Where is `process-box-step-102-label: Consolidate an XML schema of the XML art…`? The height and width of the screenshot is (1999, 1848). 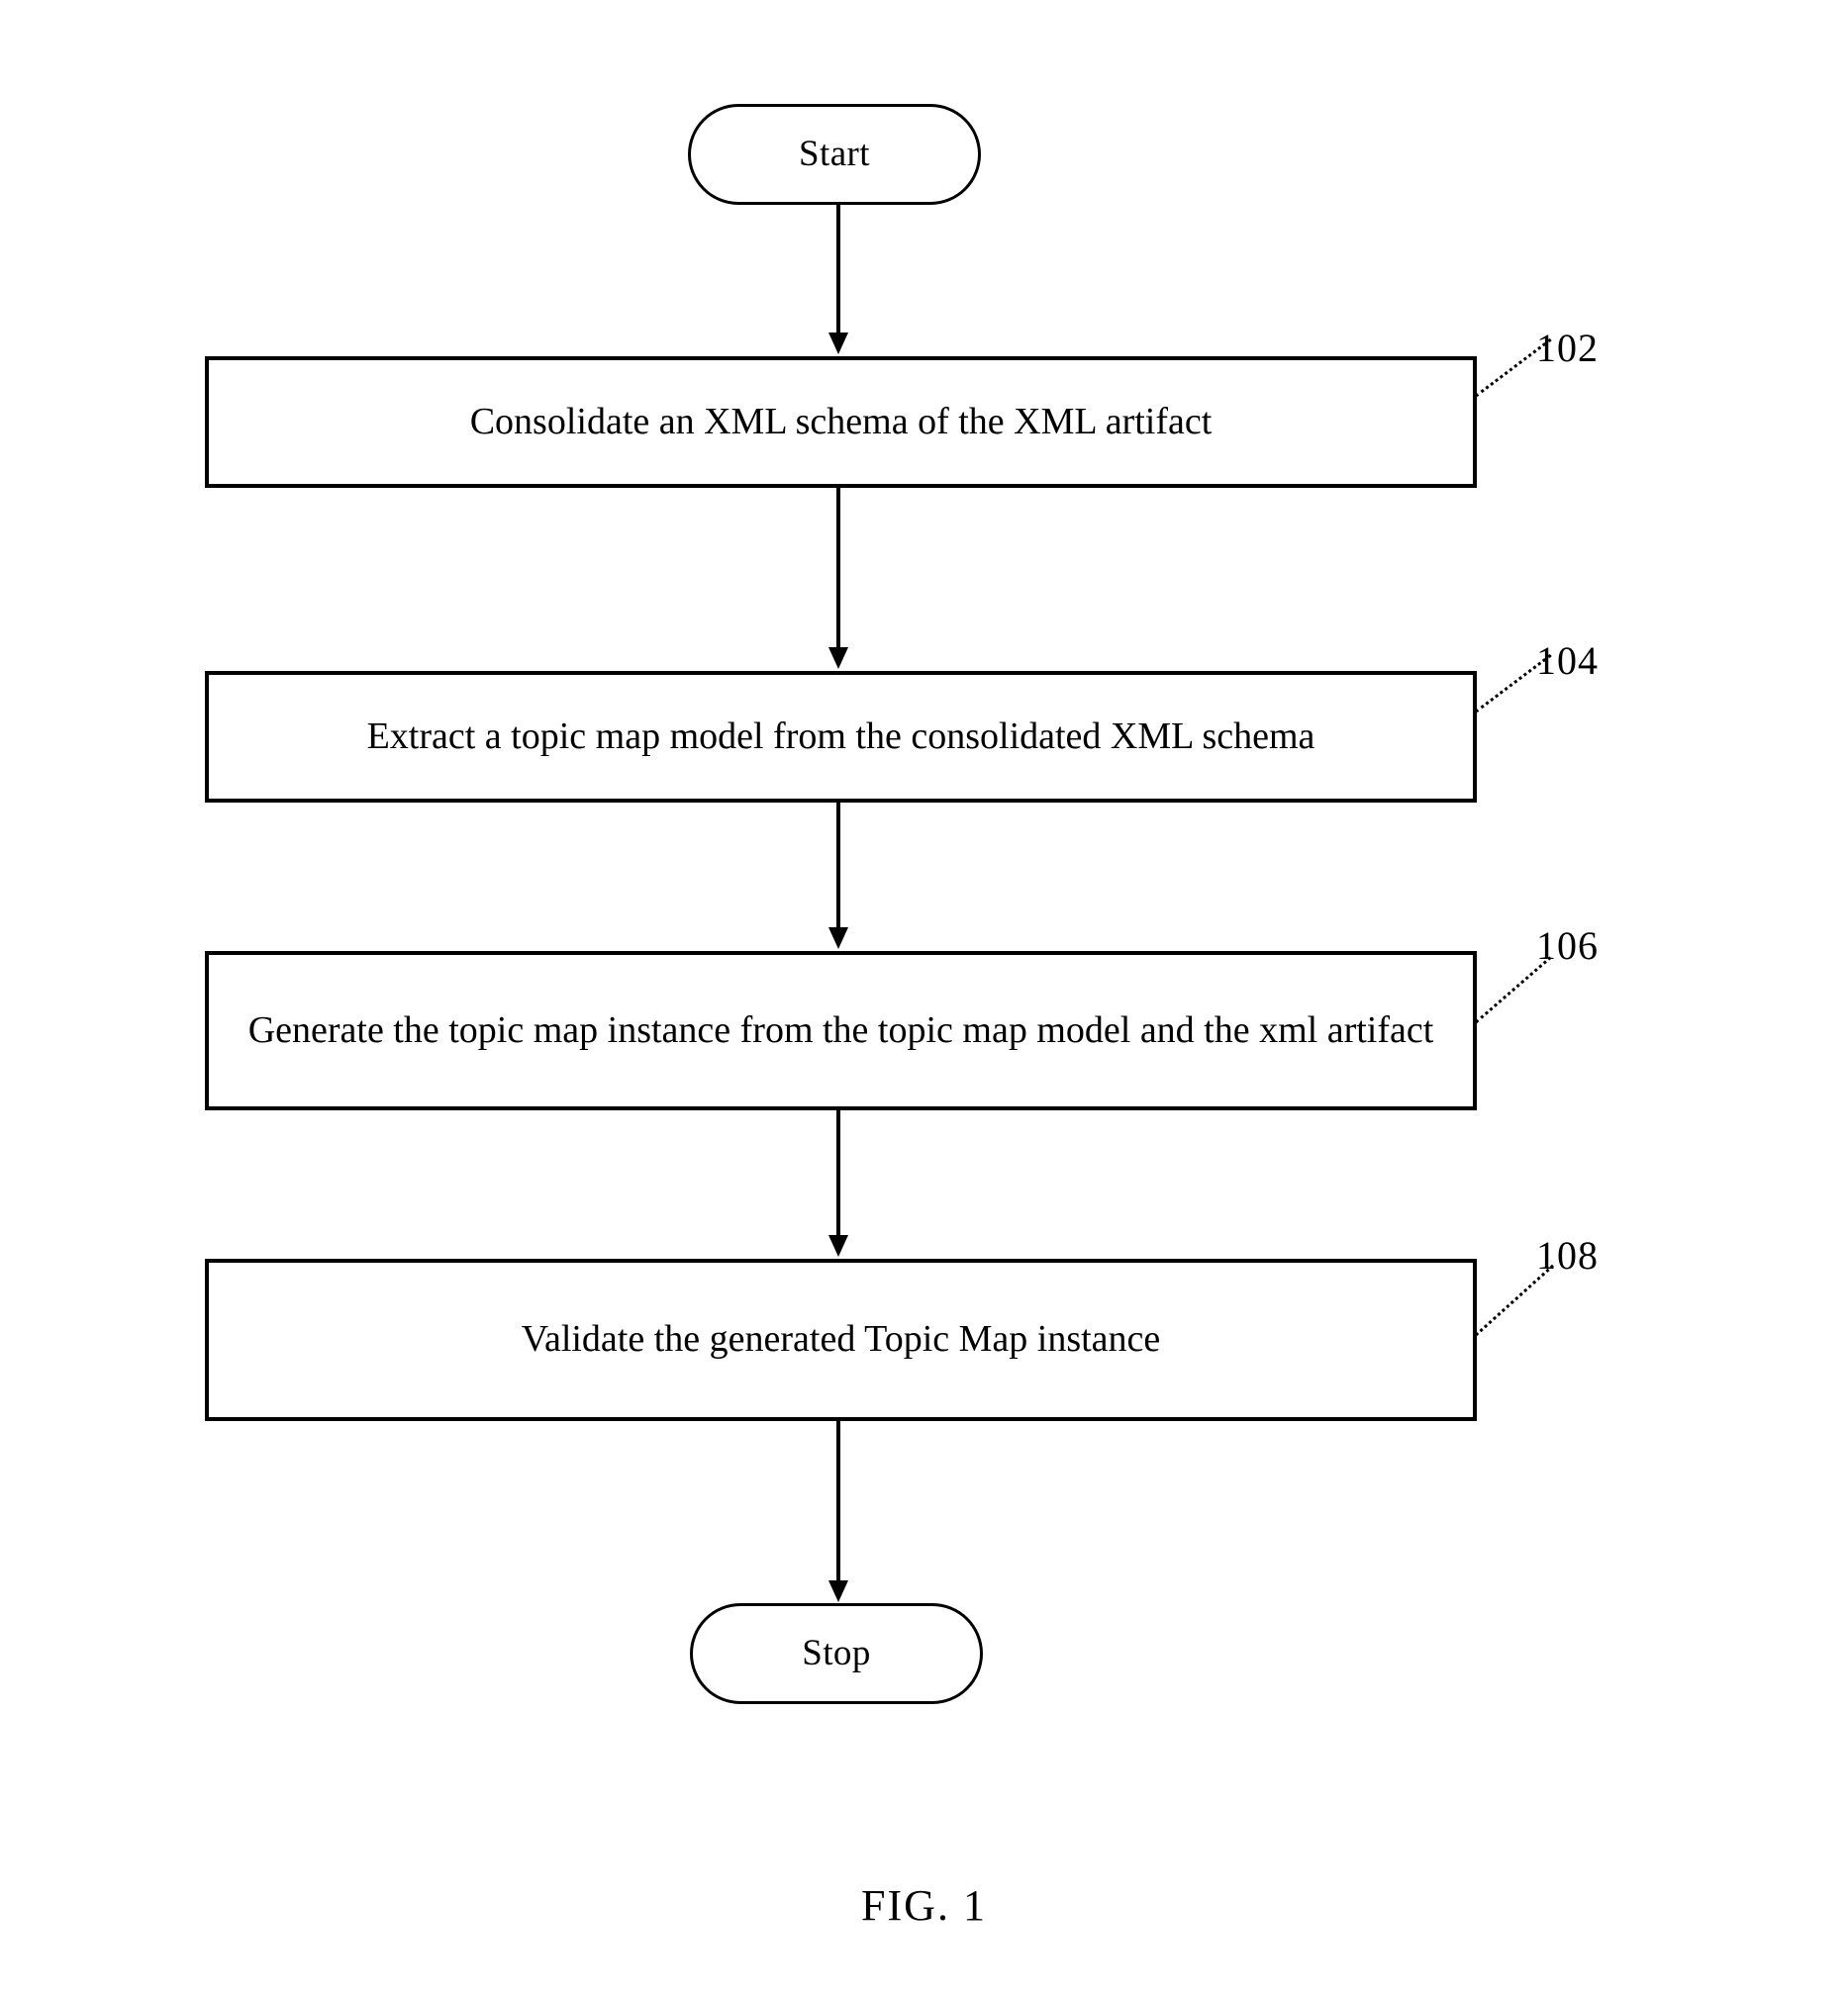 process-box-step-102-label: Consolidate an XML schema of the XML art… is located at coordinates (841, 421).